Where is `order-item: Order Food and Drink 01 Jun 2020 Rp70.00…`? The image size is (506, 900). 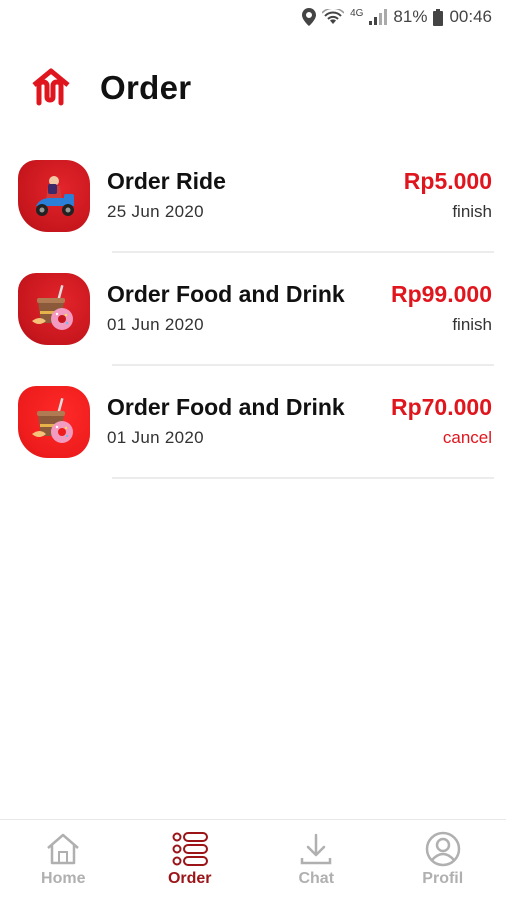
order-item: Order Food and Drink 01 Jun 2020 Rp70.00… is located at coordinates (253, 432).